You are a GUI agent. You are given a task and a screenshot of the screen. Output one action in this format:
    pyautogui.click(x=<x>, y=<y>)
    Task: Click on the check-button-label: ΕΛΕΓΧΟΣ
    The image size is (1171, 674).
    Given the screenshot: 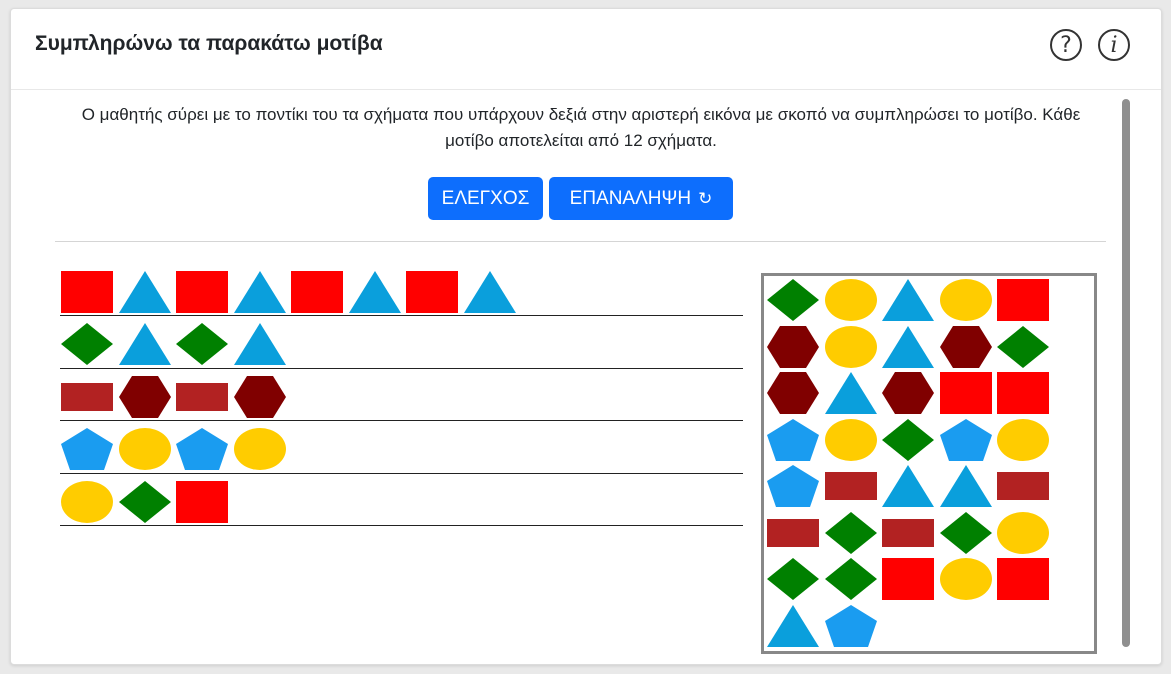 What is the action you would take?
    pyautogui.click(x=485, y=198)
    